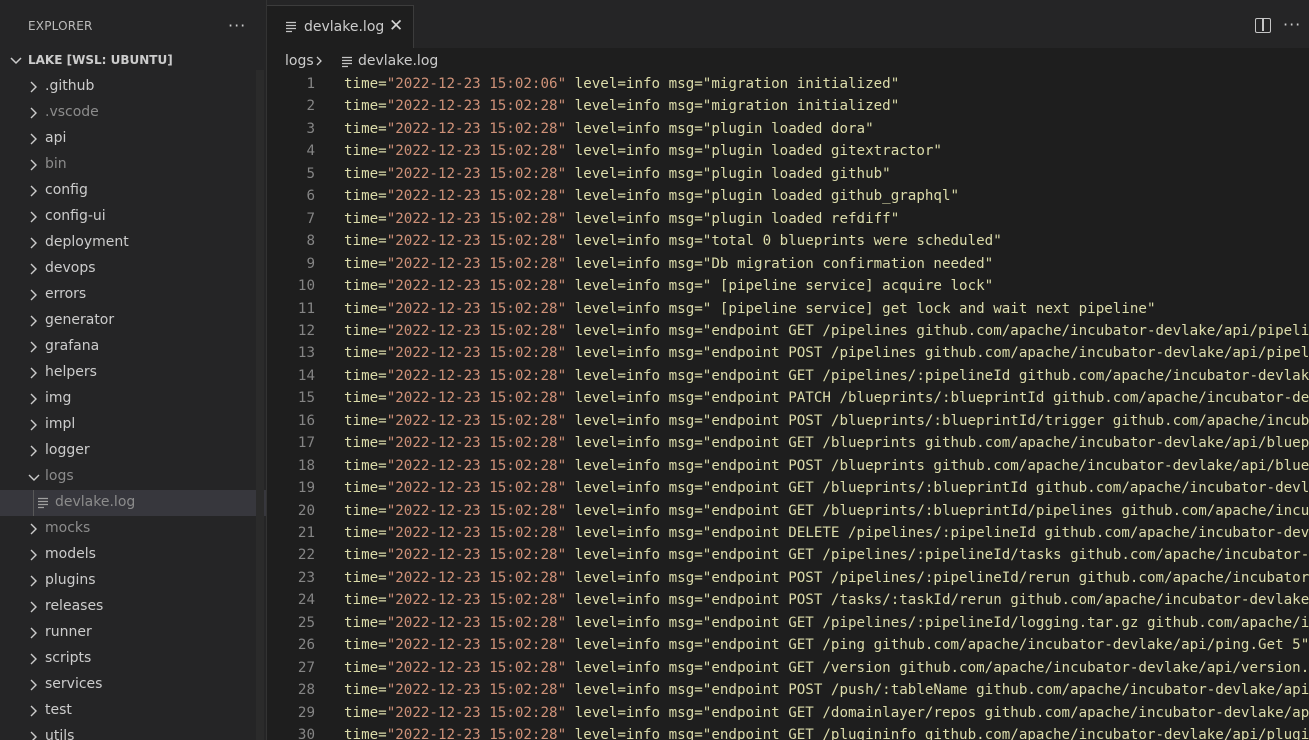 This screenshot has width=1309, height=740. What do you see at coordinates (133, 87) in the screenshot?
I see `folder-item-github: .github` at bounding box center [133, 87].